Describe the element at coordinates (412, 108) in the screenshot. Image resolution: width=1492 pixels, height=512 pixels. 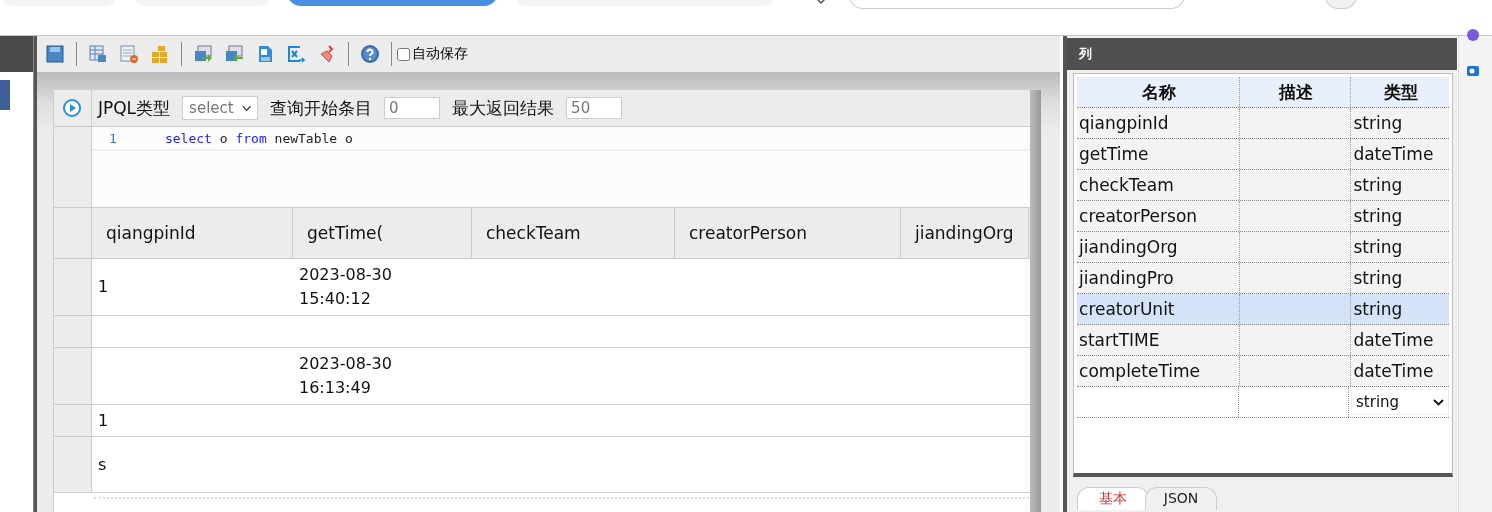
I see `start-row-field: 0` at that location.